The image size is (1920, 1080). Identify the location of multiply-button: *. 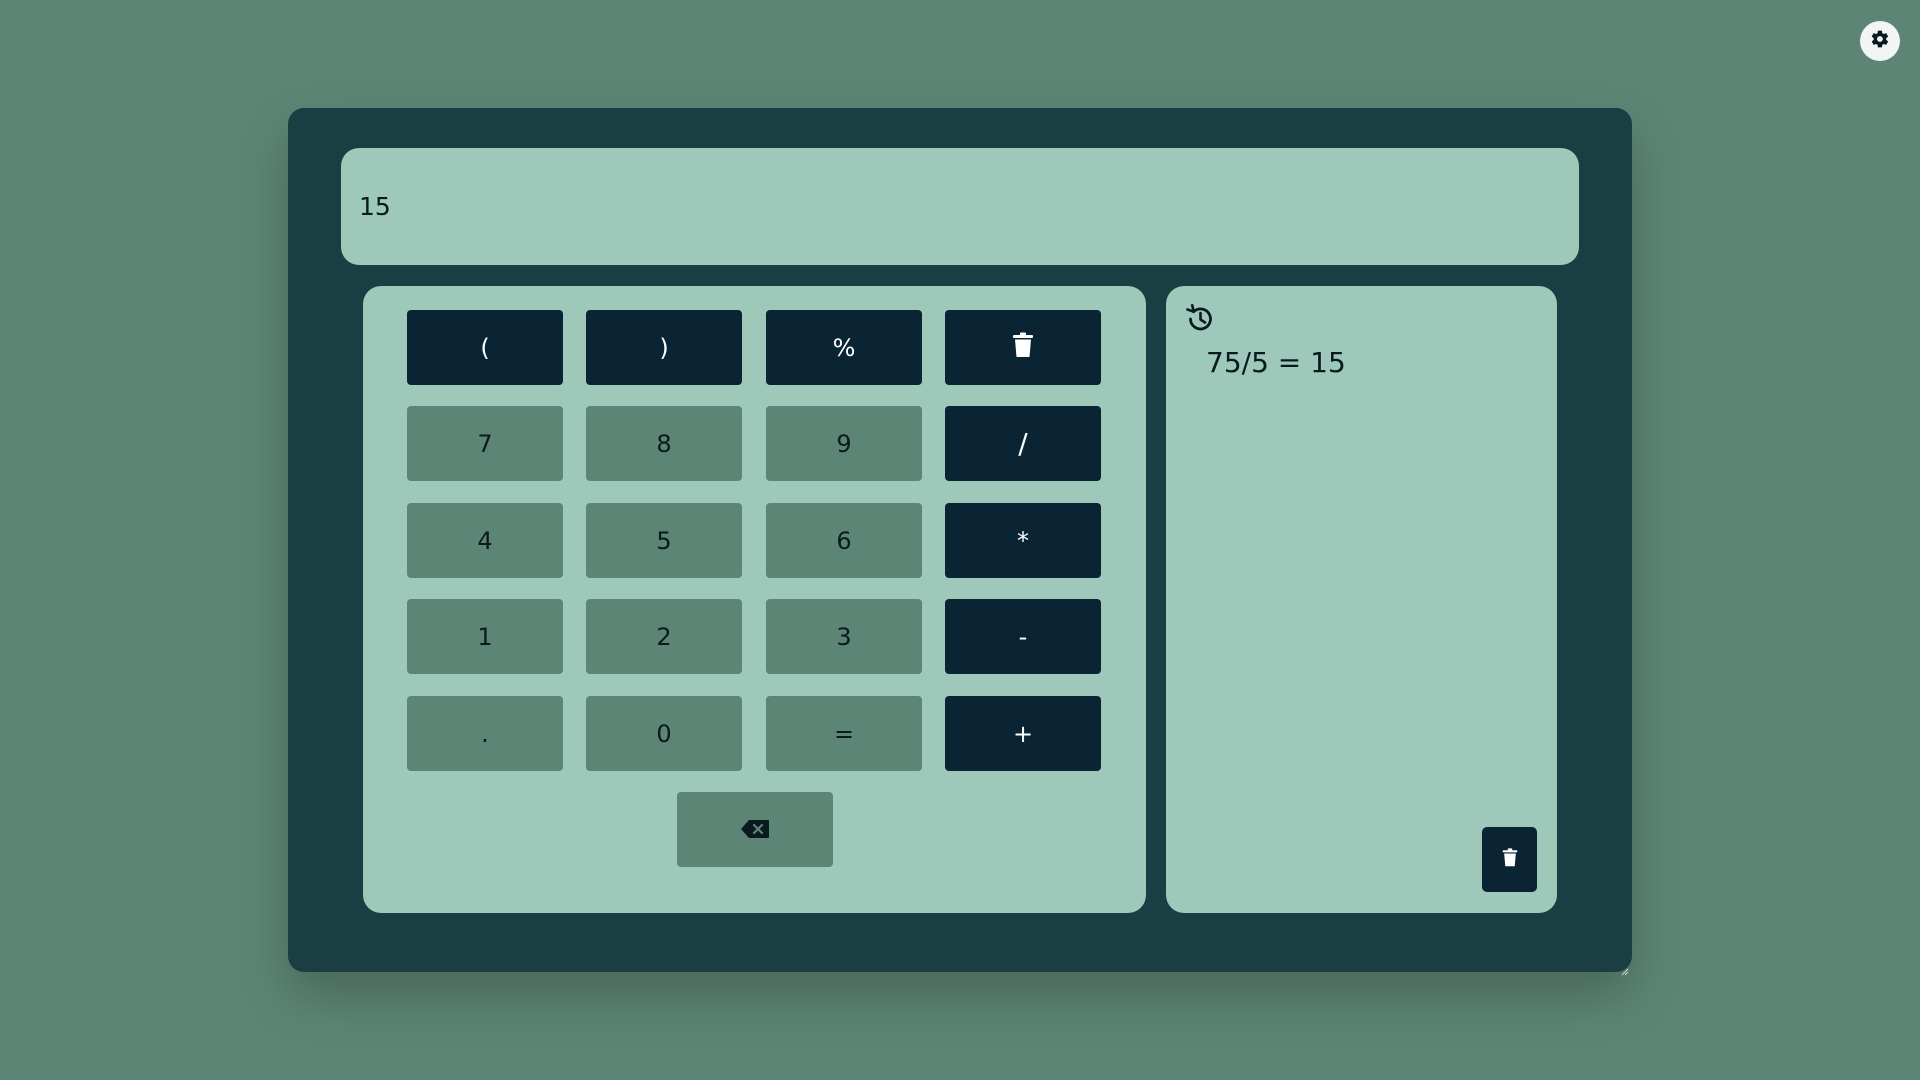
(1023, 540).